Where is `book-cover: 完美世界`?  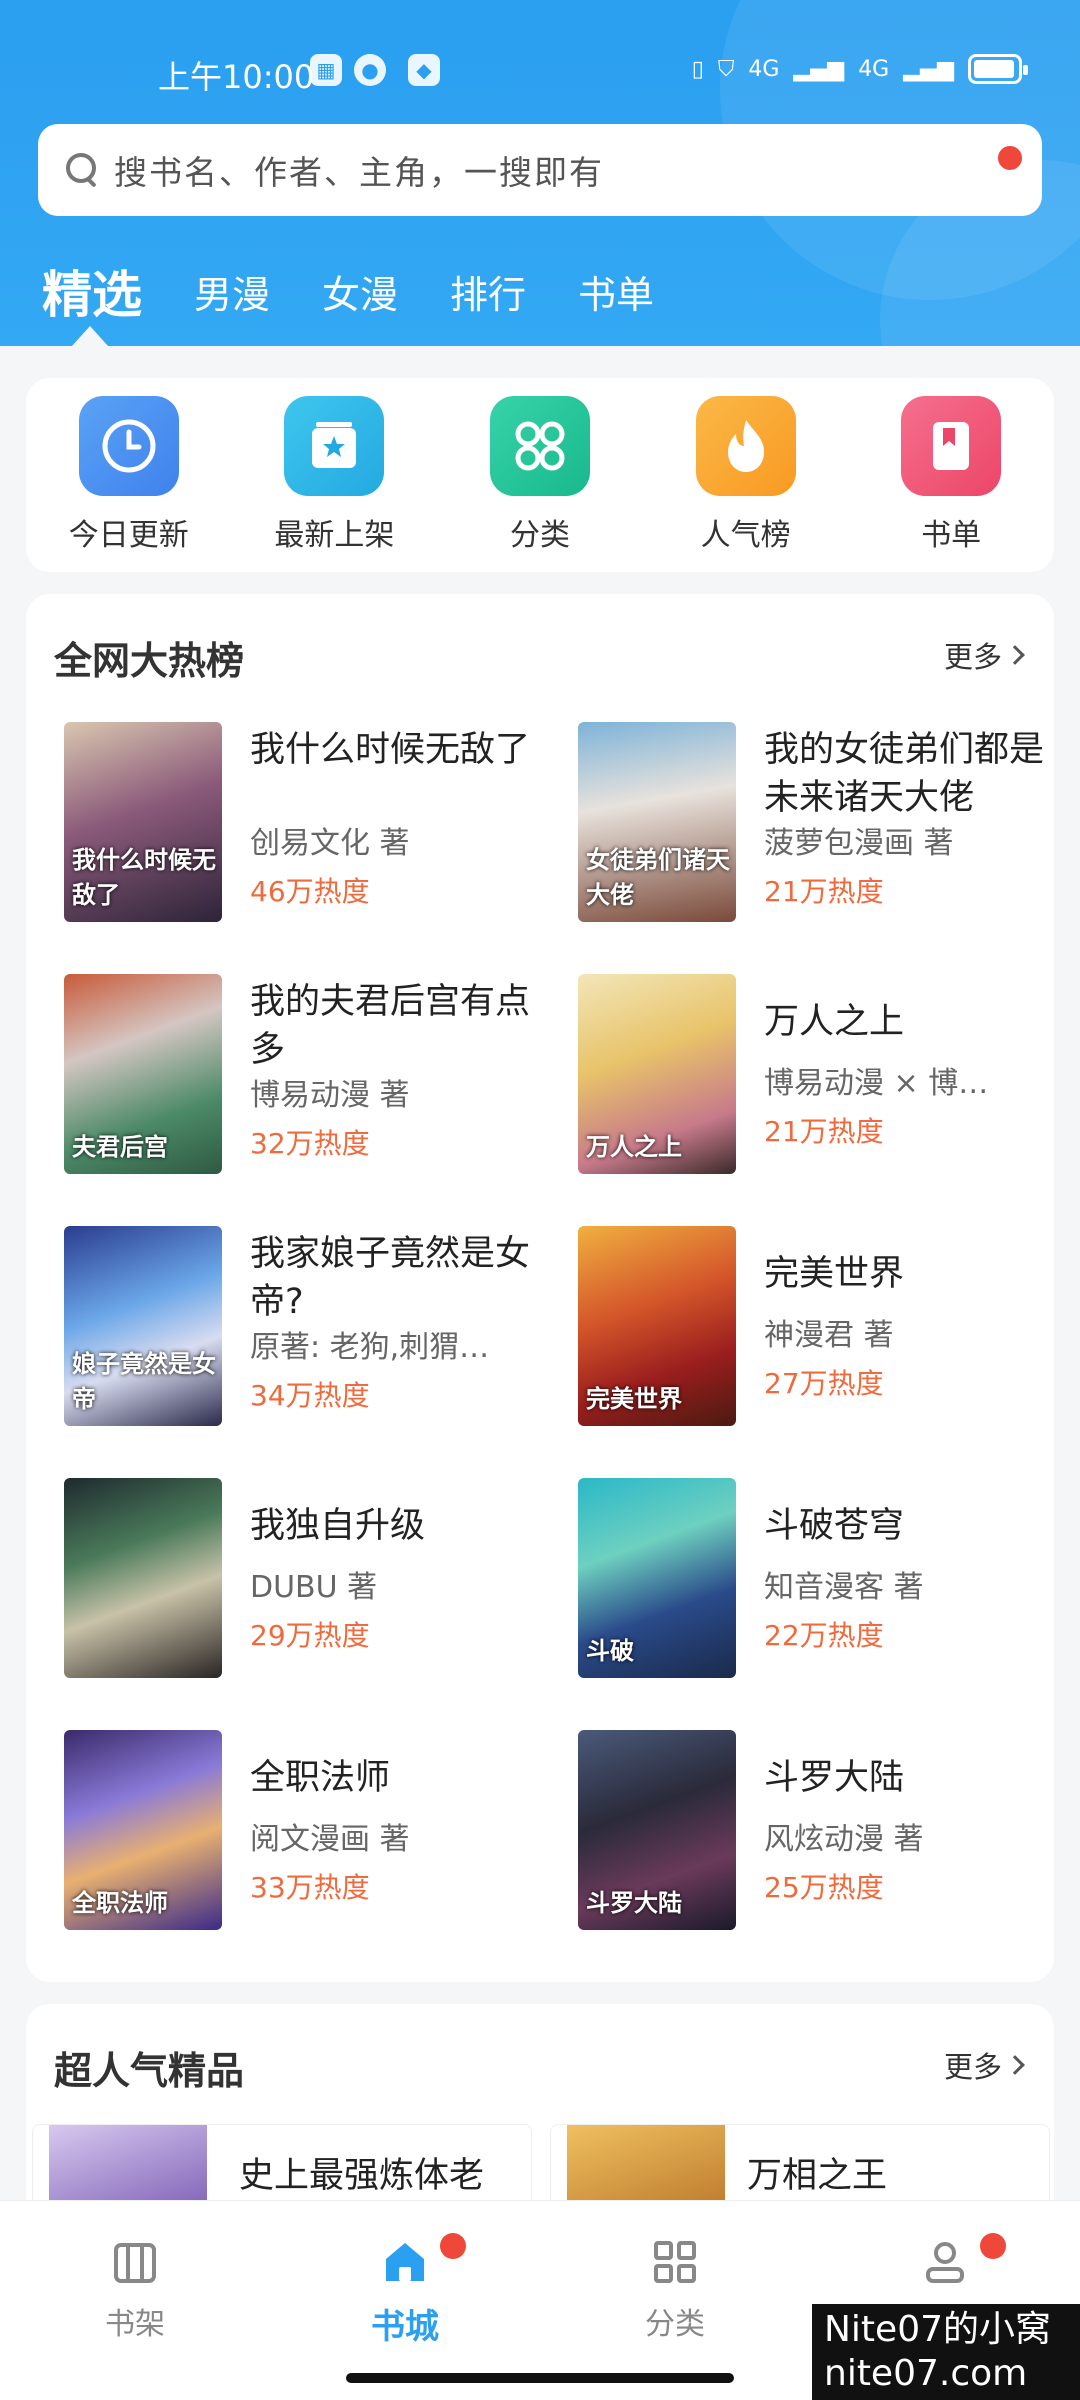 book-cover: 完美世界 is located at coordinates (657, 1326).